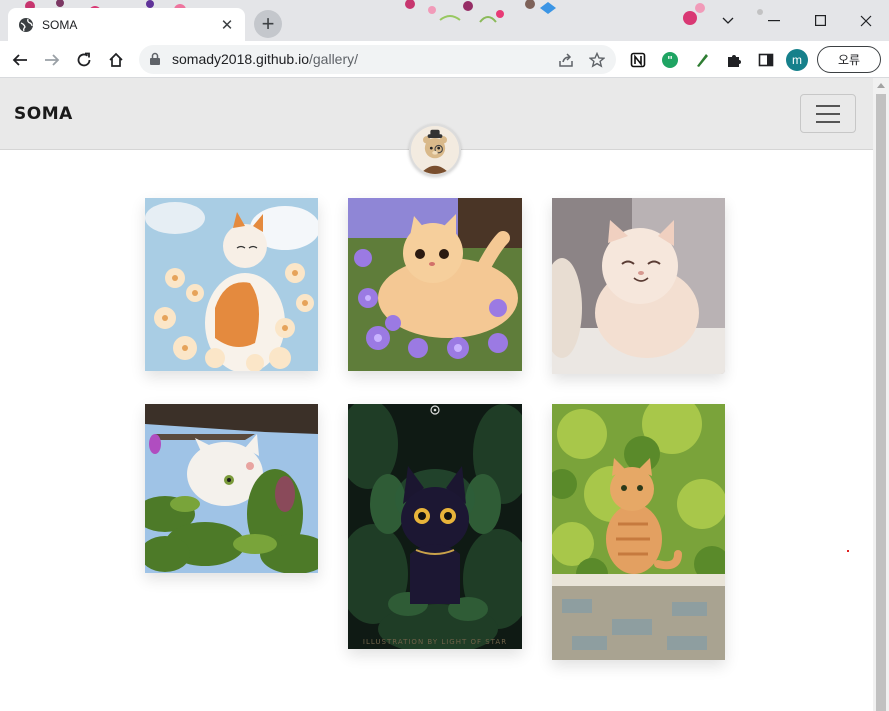 The width and height of the screenshot is (889, 711). What do you see at coordinates (797, 60) in the screenshot?
I see `profile-avatar: m` at bounding box center [797, 60].